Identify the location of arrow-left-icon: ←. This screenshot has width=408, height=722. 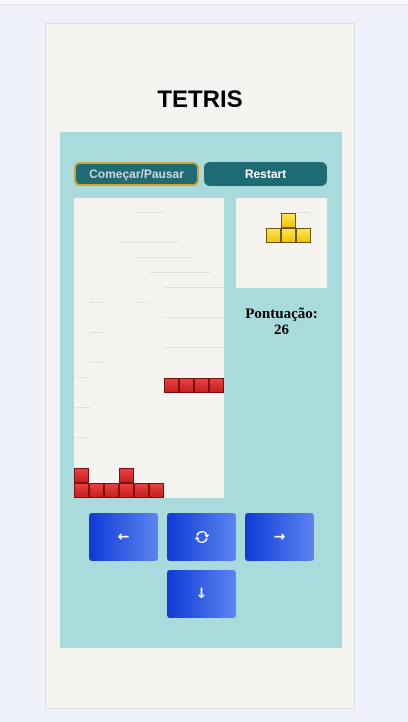
(123, 537).